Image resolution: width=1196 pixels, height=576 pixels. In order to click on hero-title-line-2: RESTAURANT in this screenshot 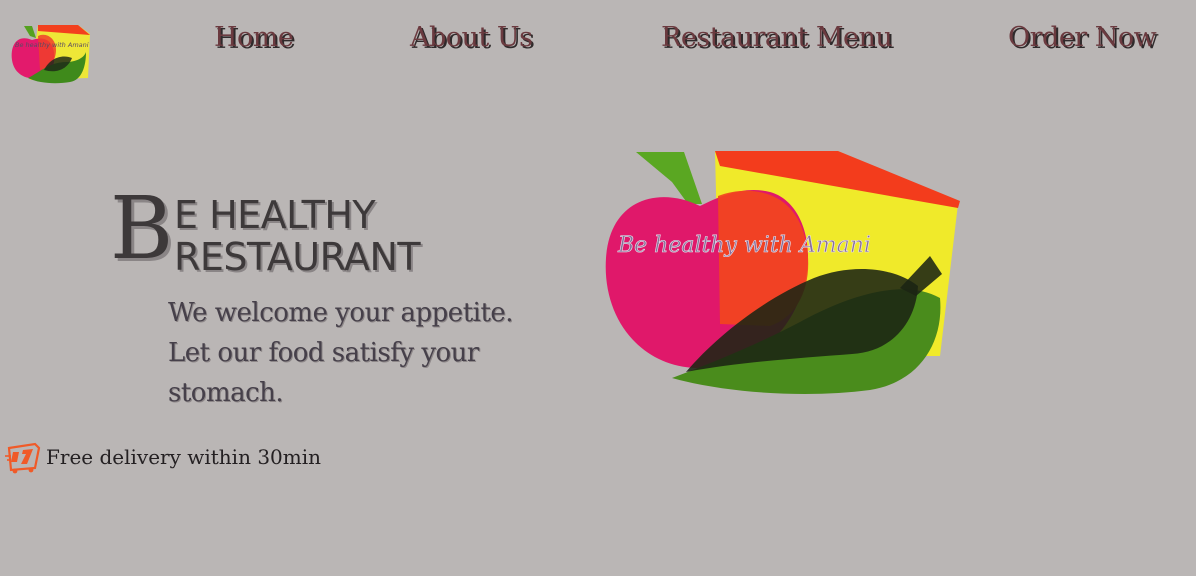, I will do `click(297, 257)`.